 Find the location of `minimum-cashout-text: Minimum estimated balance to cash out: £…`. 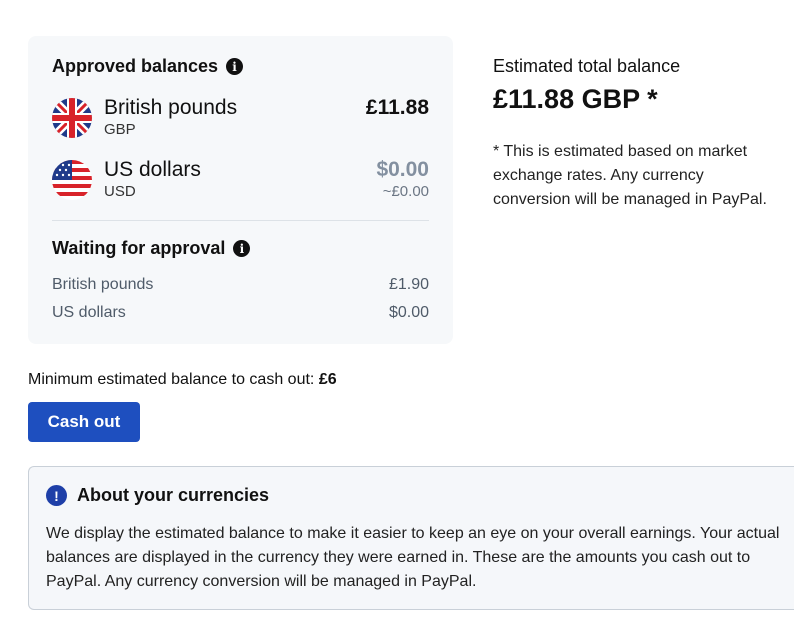

minimum-cashout-text: Minimum estimated balance to cash out: £… is located at coordinates (182, 380).